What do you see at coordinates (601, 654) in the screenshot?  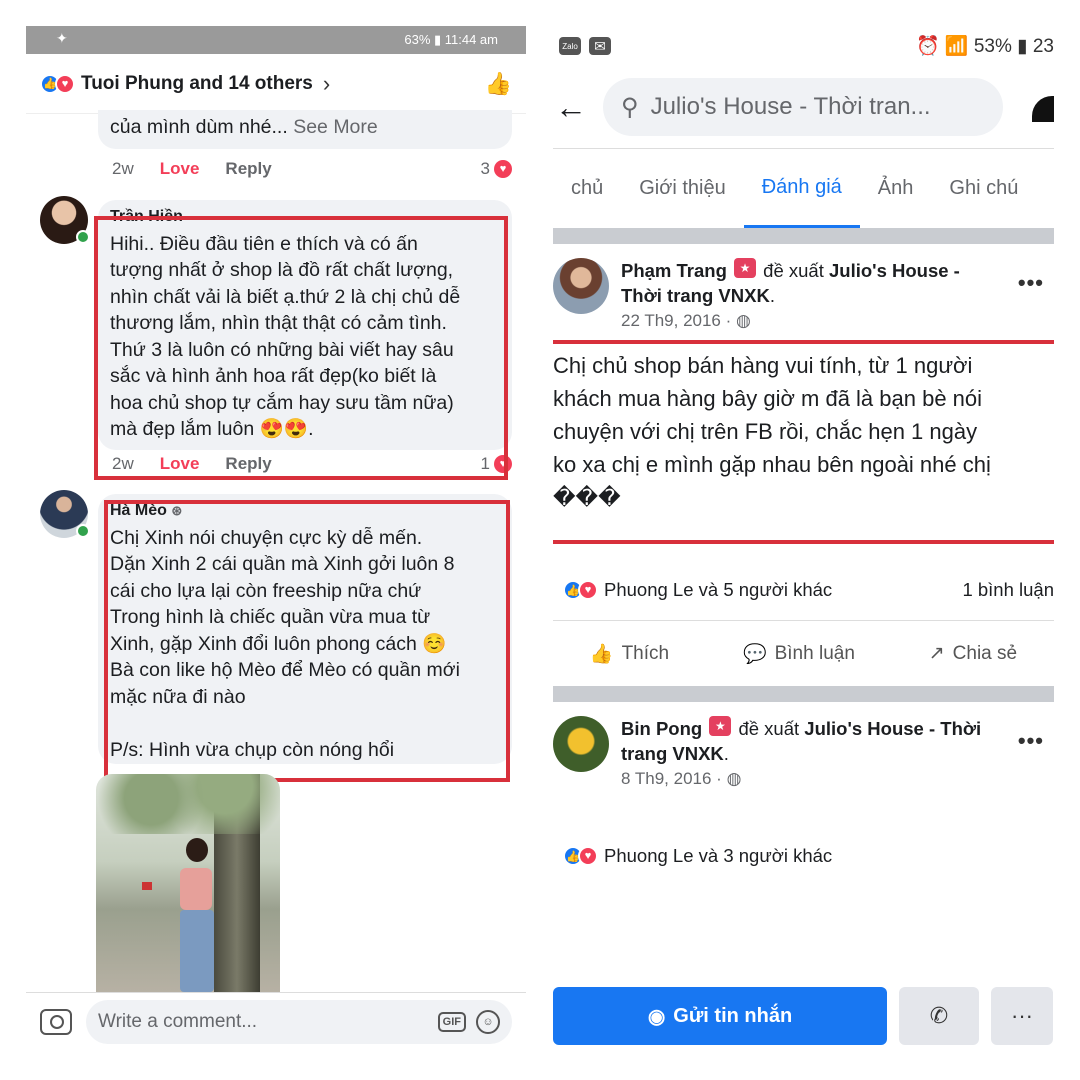 I see `thumbs-up-icon: 👍` at bounding box center [601, 654].